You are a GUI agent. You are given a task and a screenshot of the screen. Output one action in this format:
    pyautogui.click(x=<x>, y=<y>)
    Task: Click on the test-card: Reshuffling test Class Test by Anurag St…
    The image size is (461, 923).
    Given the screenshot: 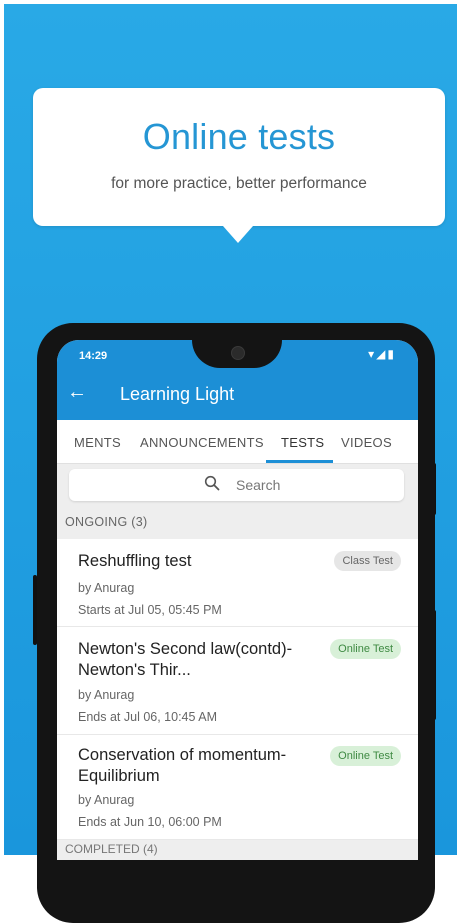 What is the action you would take?
    pyautogui.click(x=237, y=583)
    